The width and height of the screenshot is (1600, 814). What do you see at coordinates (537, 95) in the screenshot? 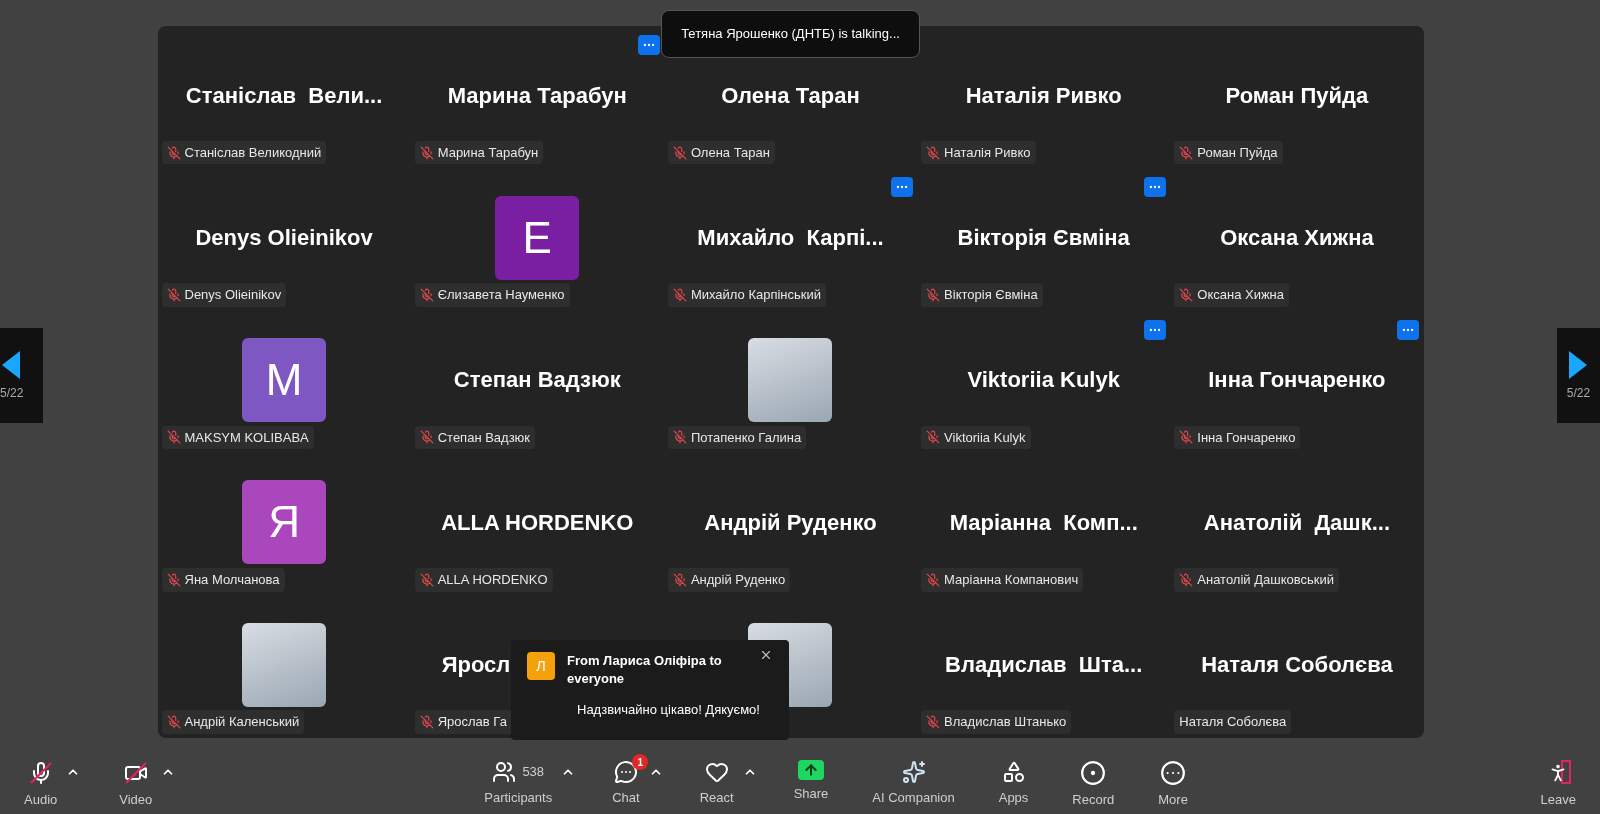
I see `participant-name: Марина Тарабун` at bounding box center [537, 95].